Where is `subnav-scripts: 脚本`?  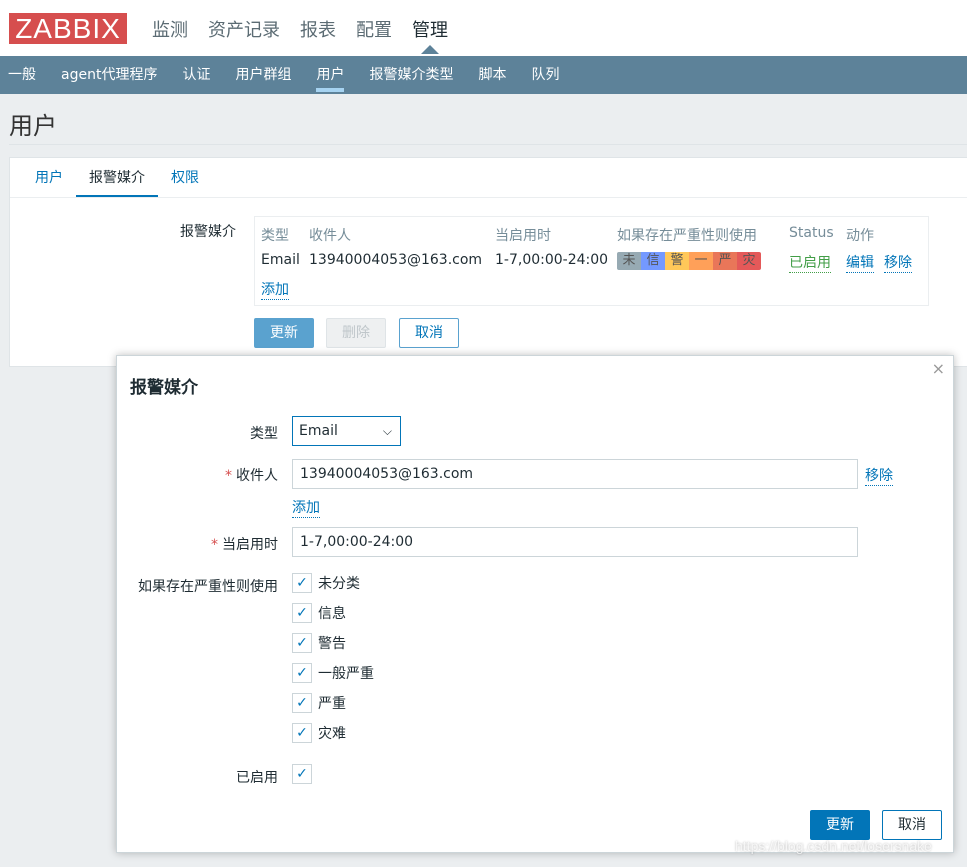 subnav-scripts: 脚本 is located at coordinates (492, 75).